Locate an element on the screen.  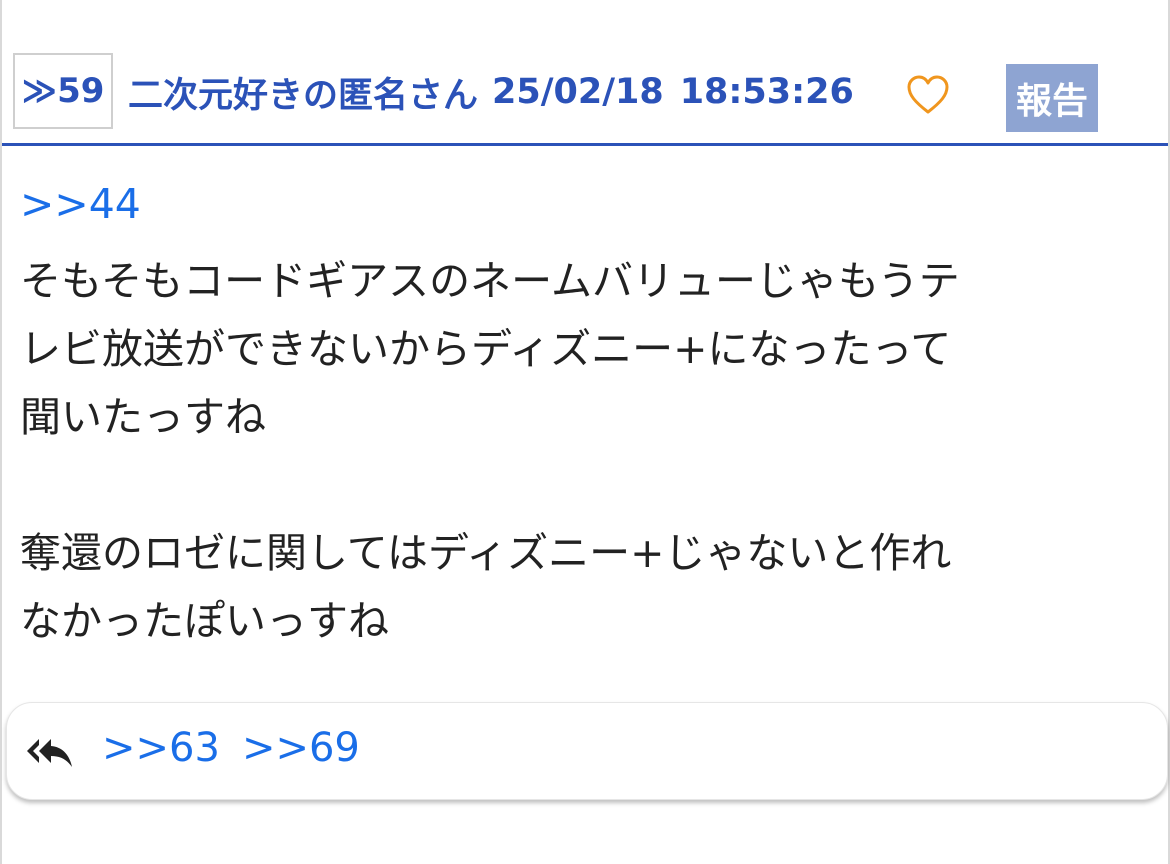
reply-link-69: >>69 is located at coordinates (301, 748).